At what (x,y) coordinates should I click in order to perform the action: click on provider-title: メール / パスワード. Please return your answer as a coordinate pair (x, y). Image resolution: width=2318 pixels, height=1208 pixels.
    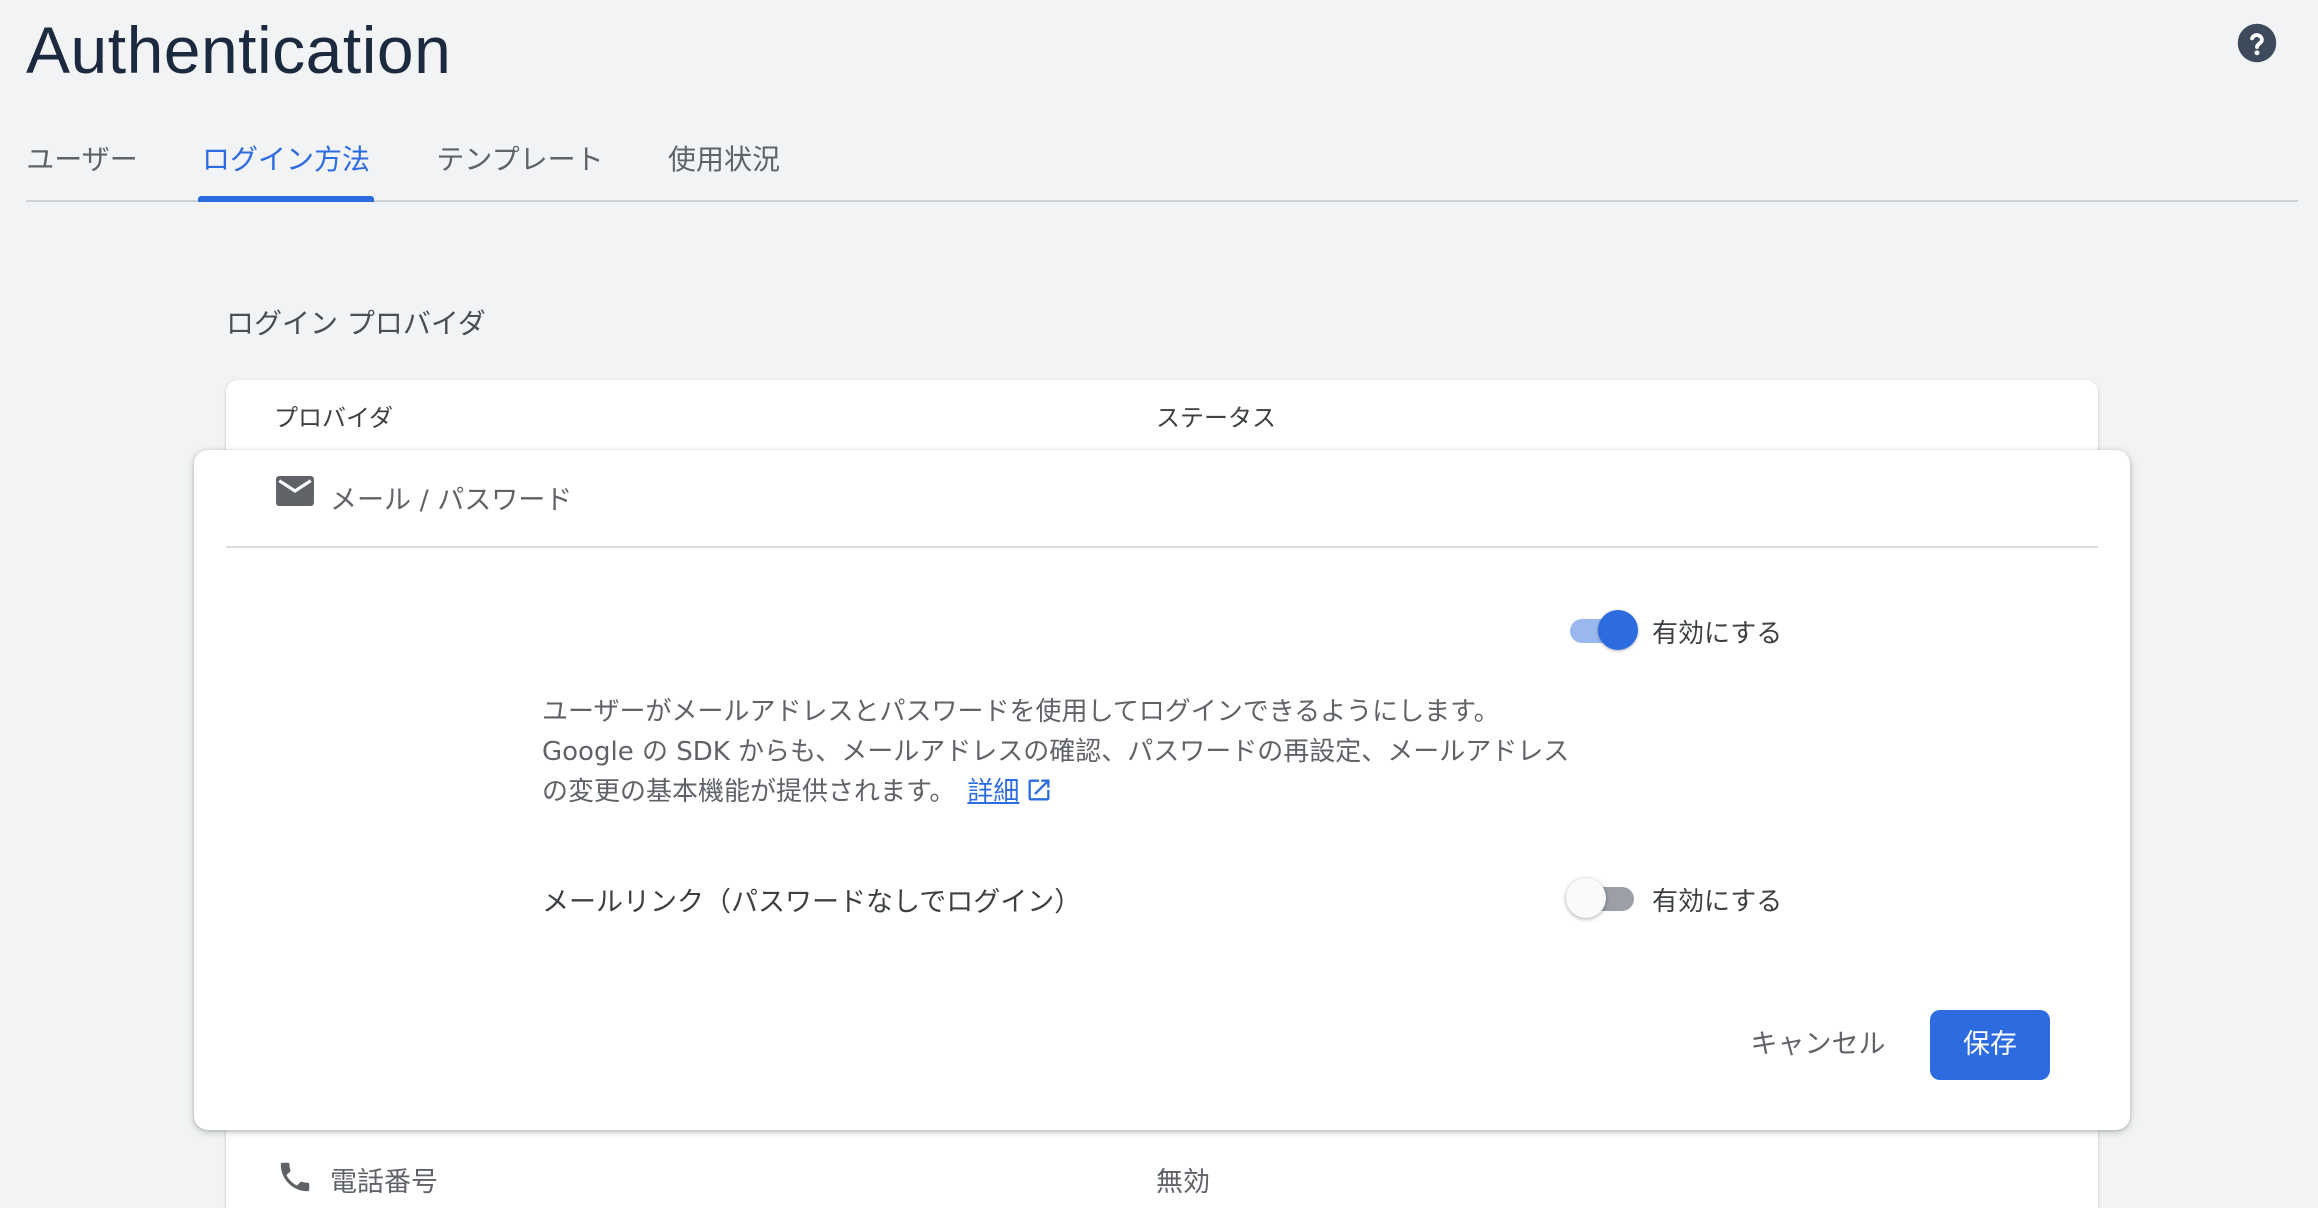
    Looking at the image, I should click on (451, 500).